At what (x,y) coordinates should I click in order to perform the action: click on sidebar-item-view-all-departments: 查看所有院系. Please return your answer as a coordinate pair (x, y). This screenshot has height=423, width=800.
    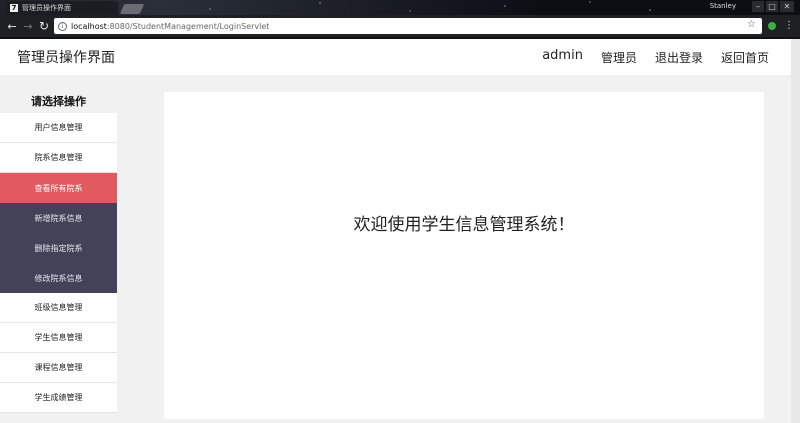
    Looking at the image, I should click on (58, 188).